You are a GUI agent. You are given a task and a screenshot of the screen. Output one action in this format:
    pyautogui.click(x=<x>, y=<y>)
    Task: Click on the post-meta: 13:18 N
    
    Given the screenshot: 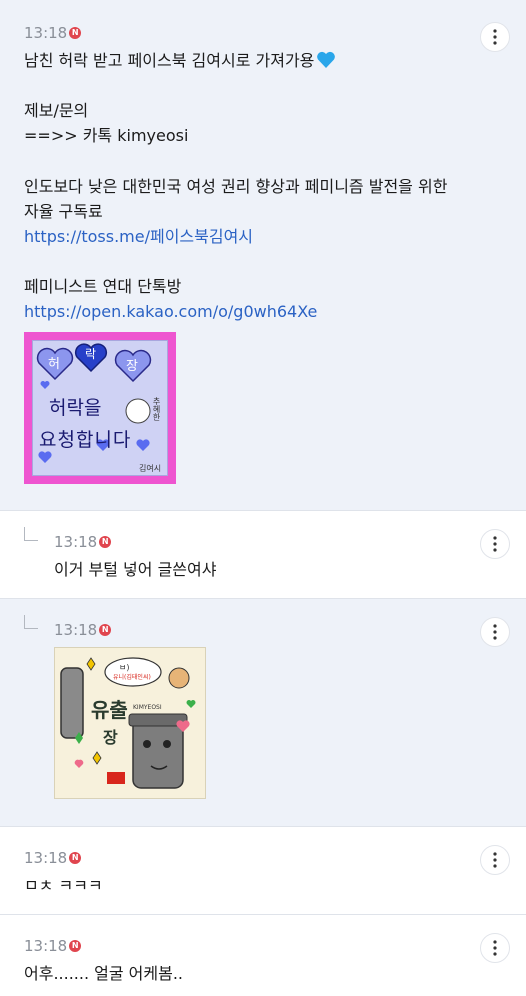 What is the action you would take?
    pyautogui.click(x=53, y=32)
    